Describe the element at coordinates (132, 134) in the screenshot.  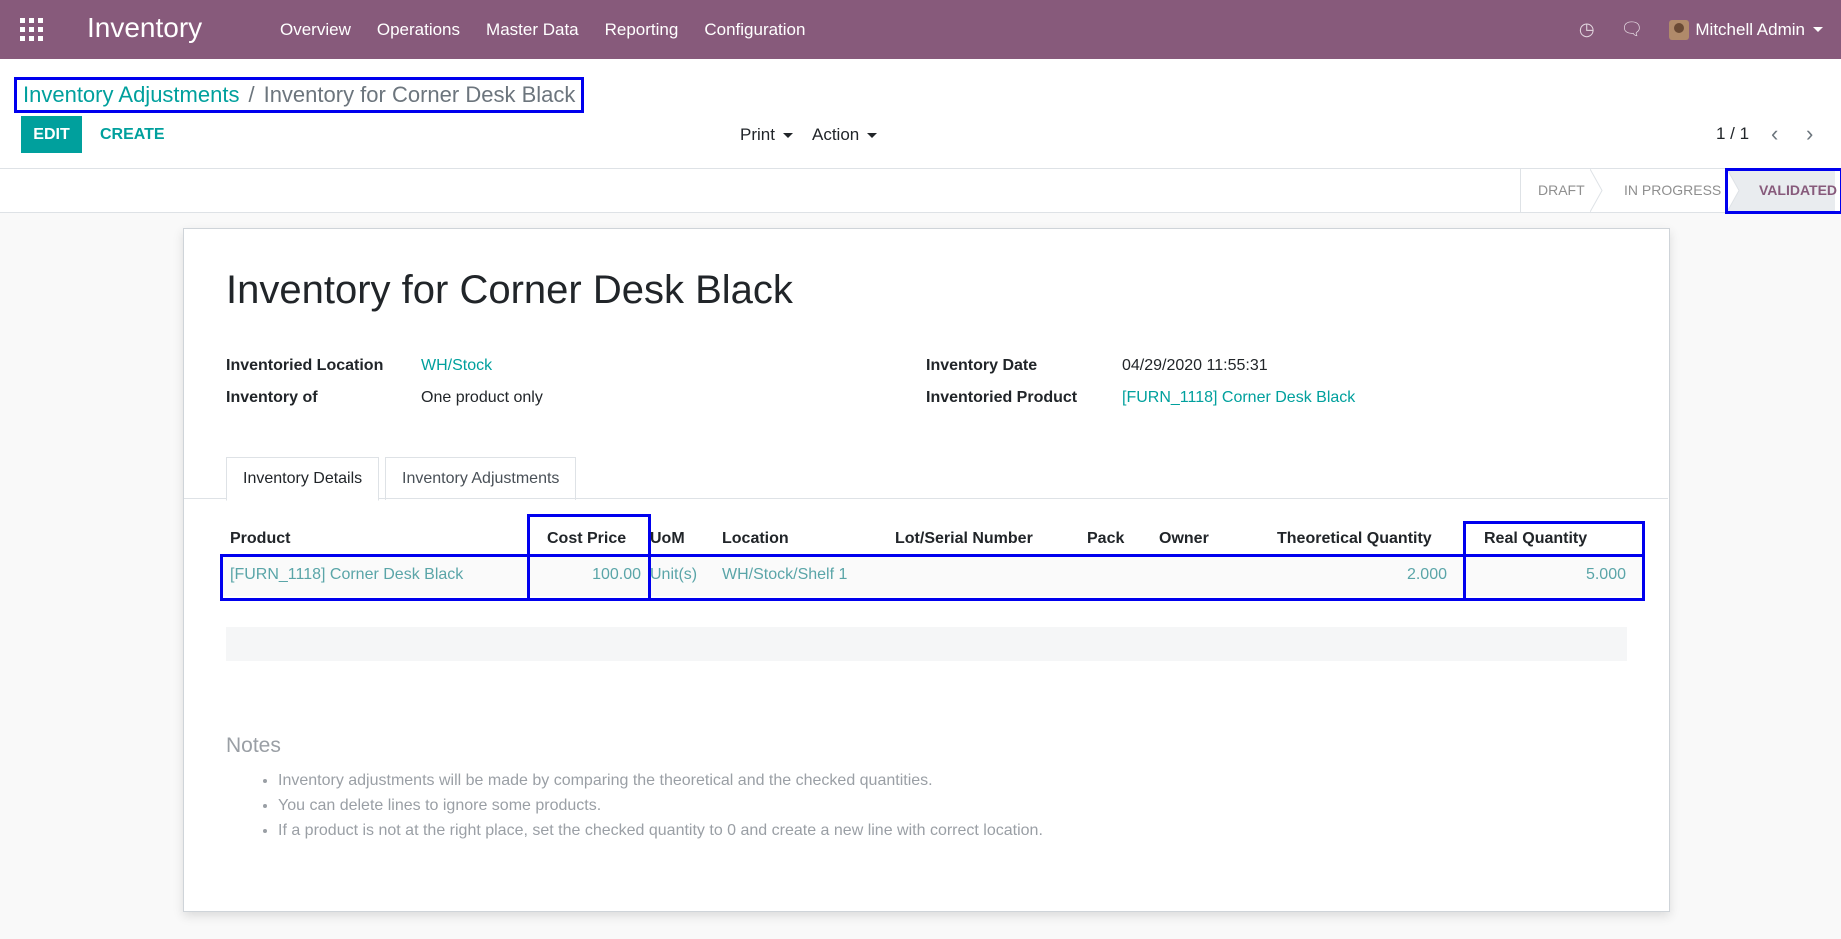
I see `create-button: CREATE` at that location.